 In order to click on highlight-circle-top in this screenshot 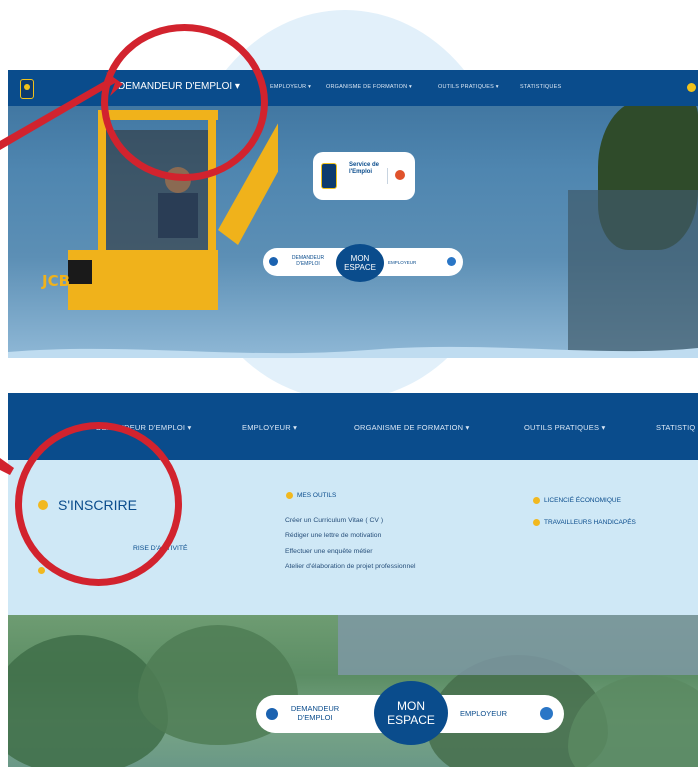, I will do `click(184, 102)`.